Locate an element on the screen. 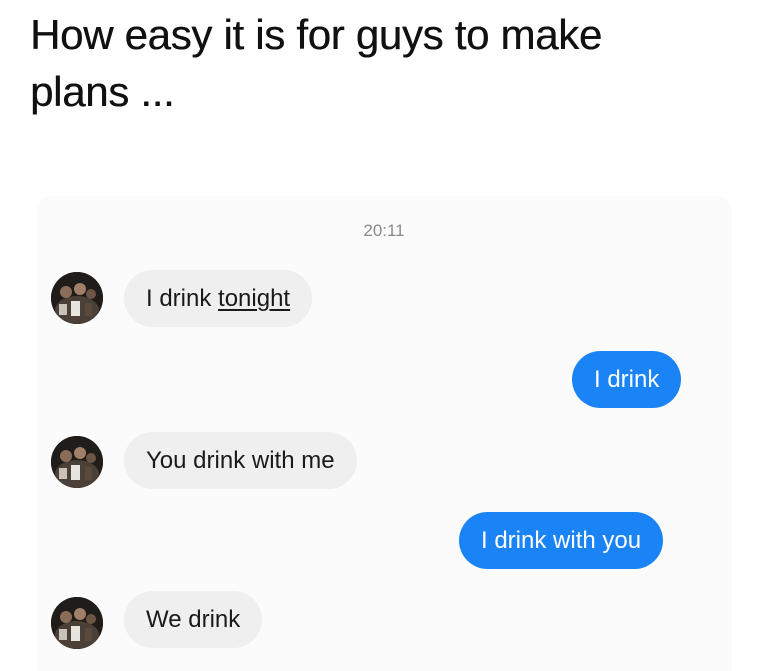 Image resolution: width=768 pixels, height=671 pixels. message-link-word: tonight is located at coordinates (254, 298).